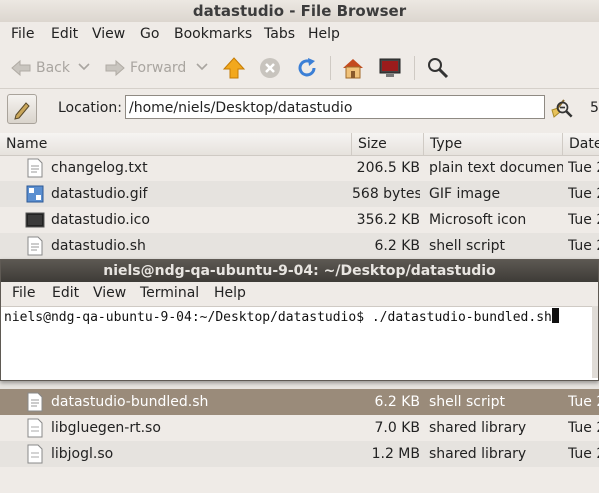 This screenshot has height=493, width=599. Describe the element at coordinates (299, 480) in the screenshot. I see `list-item-partial` at that location.